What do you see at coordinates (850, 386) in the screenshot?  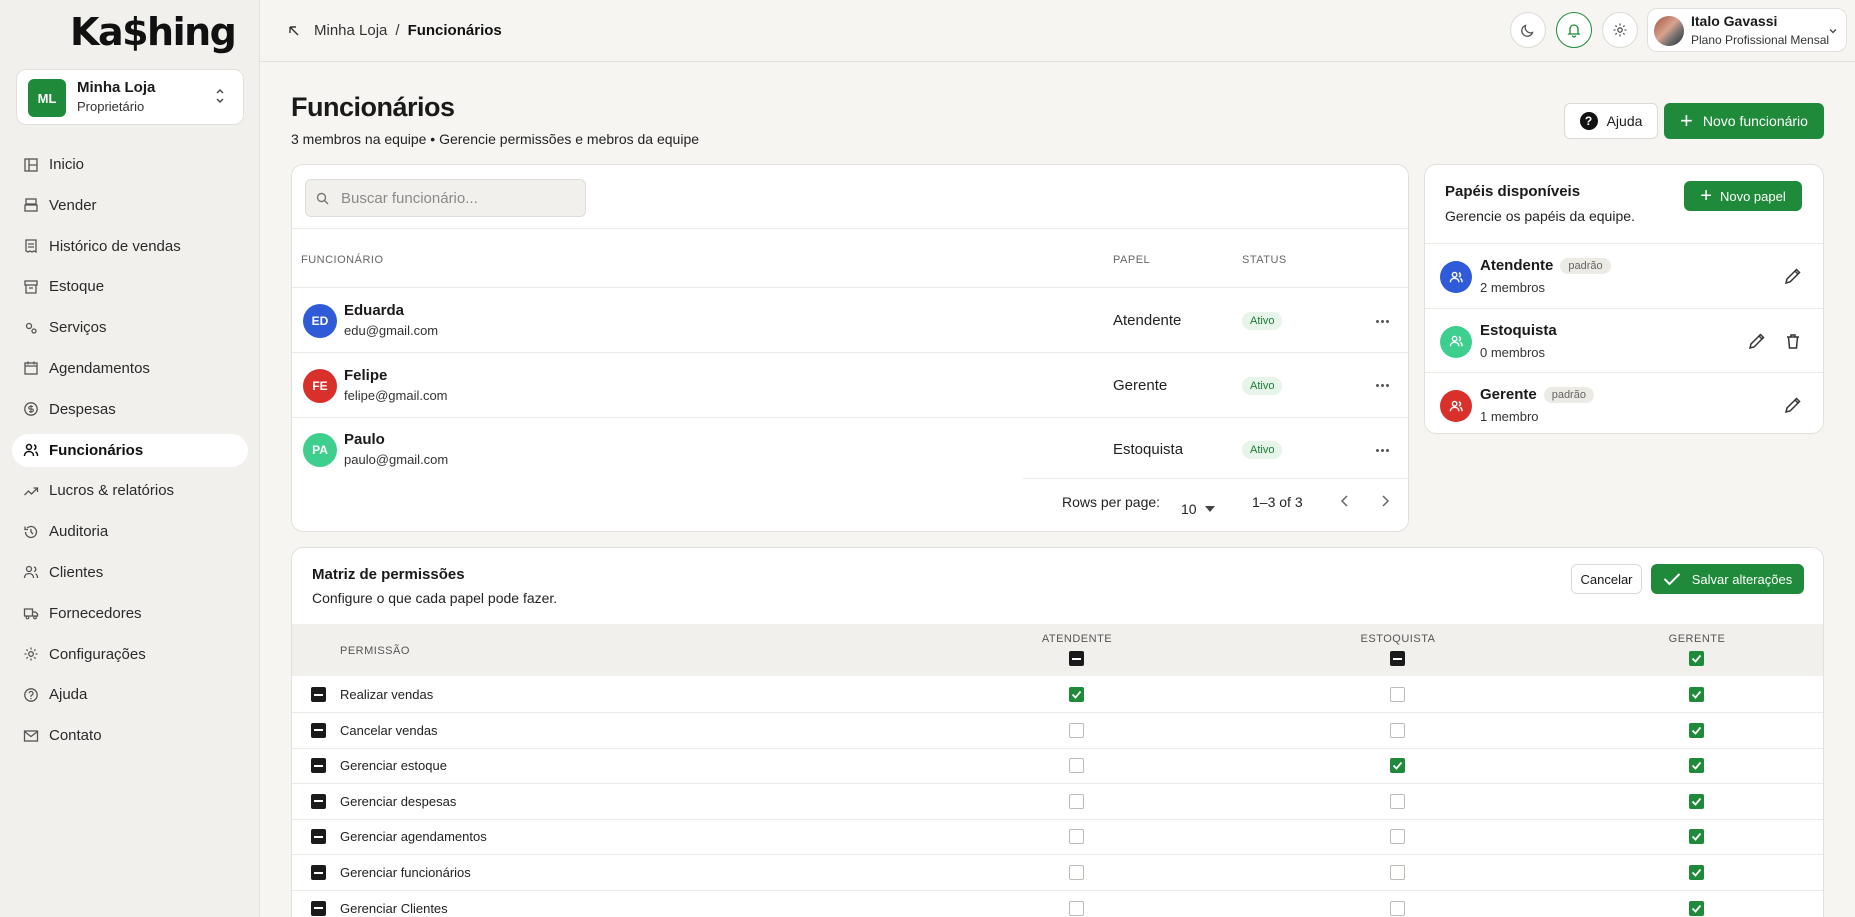 I see `table-row: FE Felipe felipe@gmail.com Gerente Ativo` at bounding box center [850, 386].